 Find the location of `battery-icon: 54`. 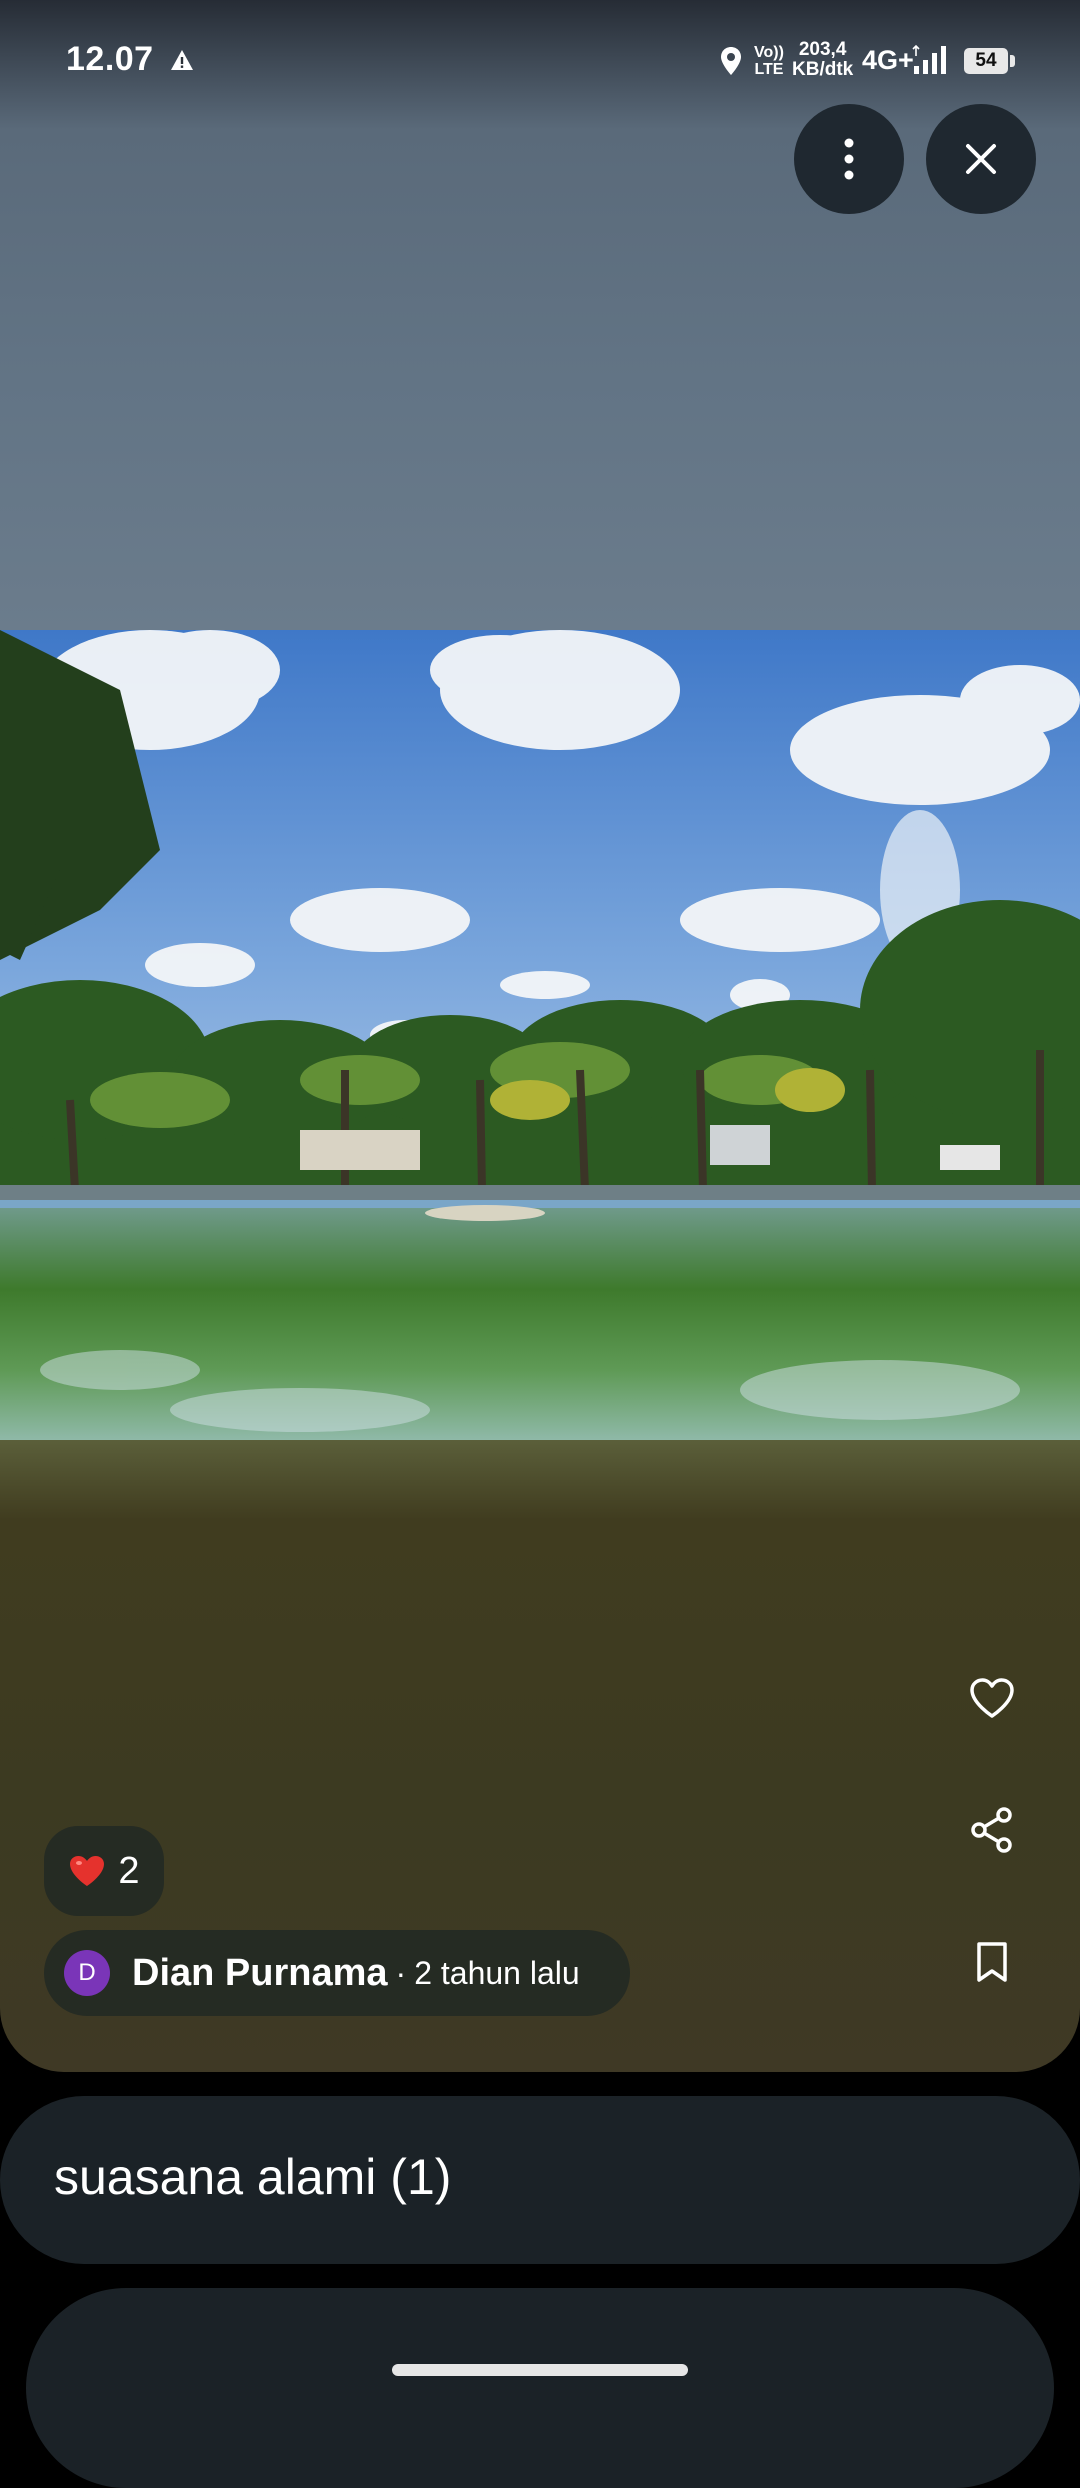

battery-icon: 54 is located at coordinates (986, 61).